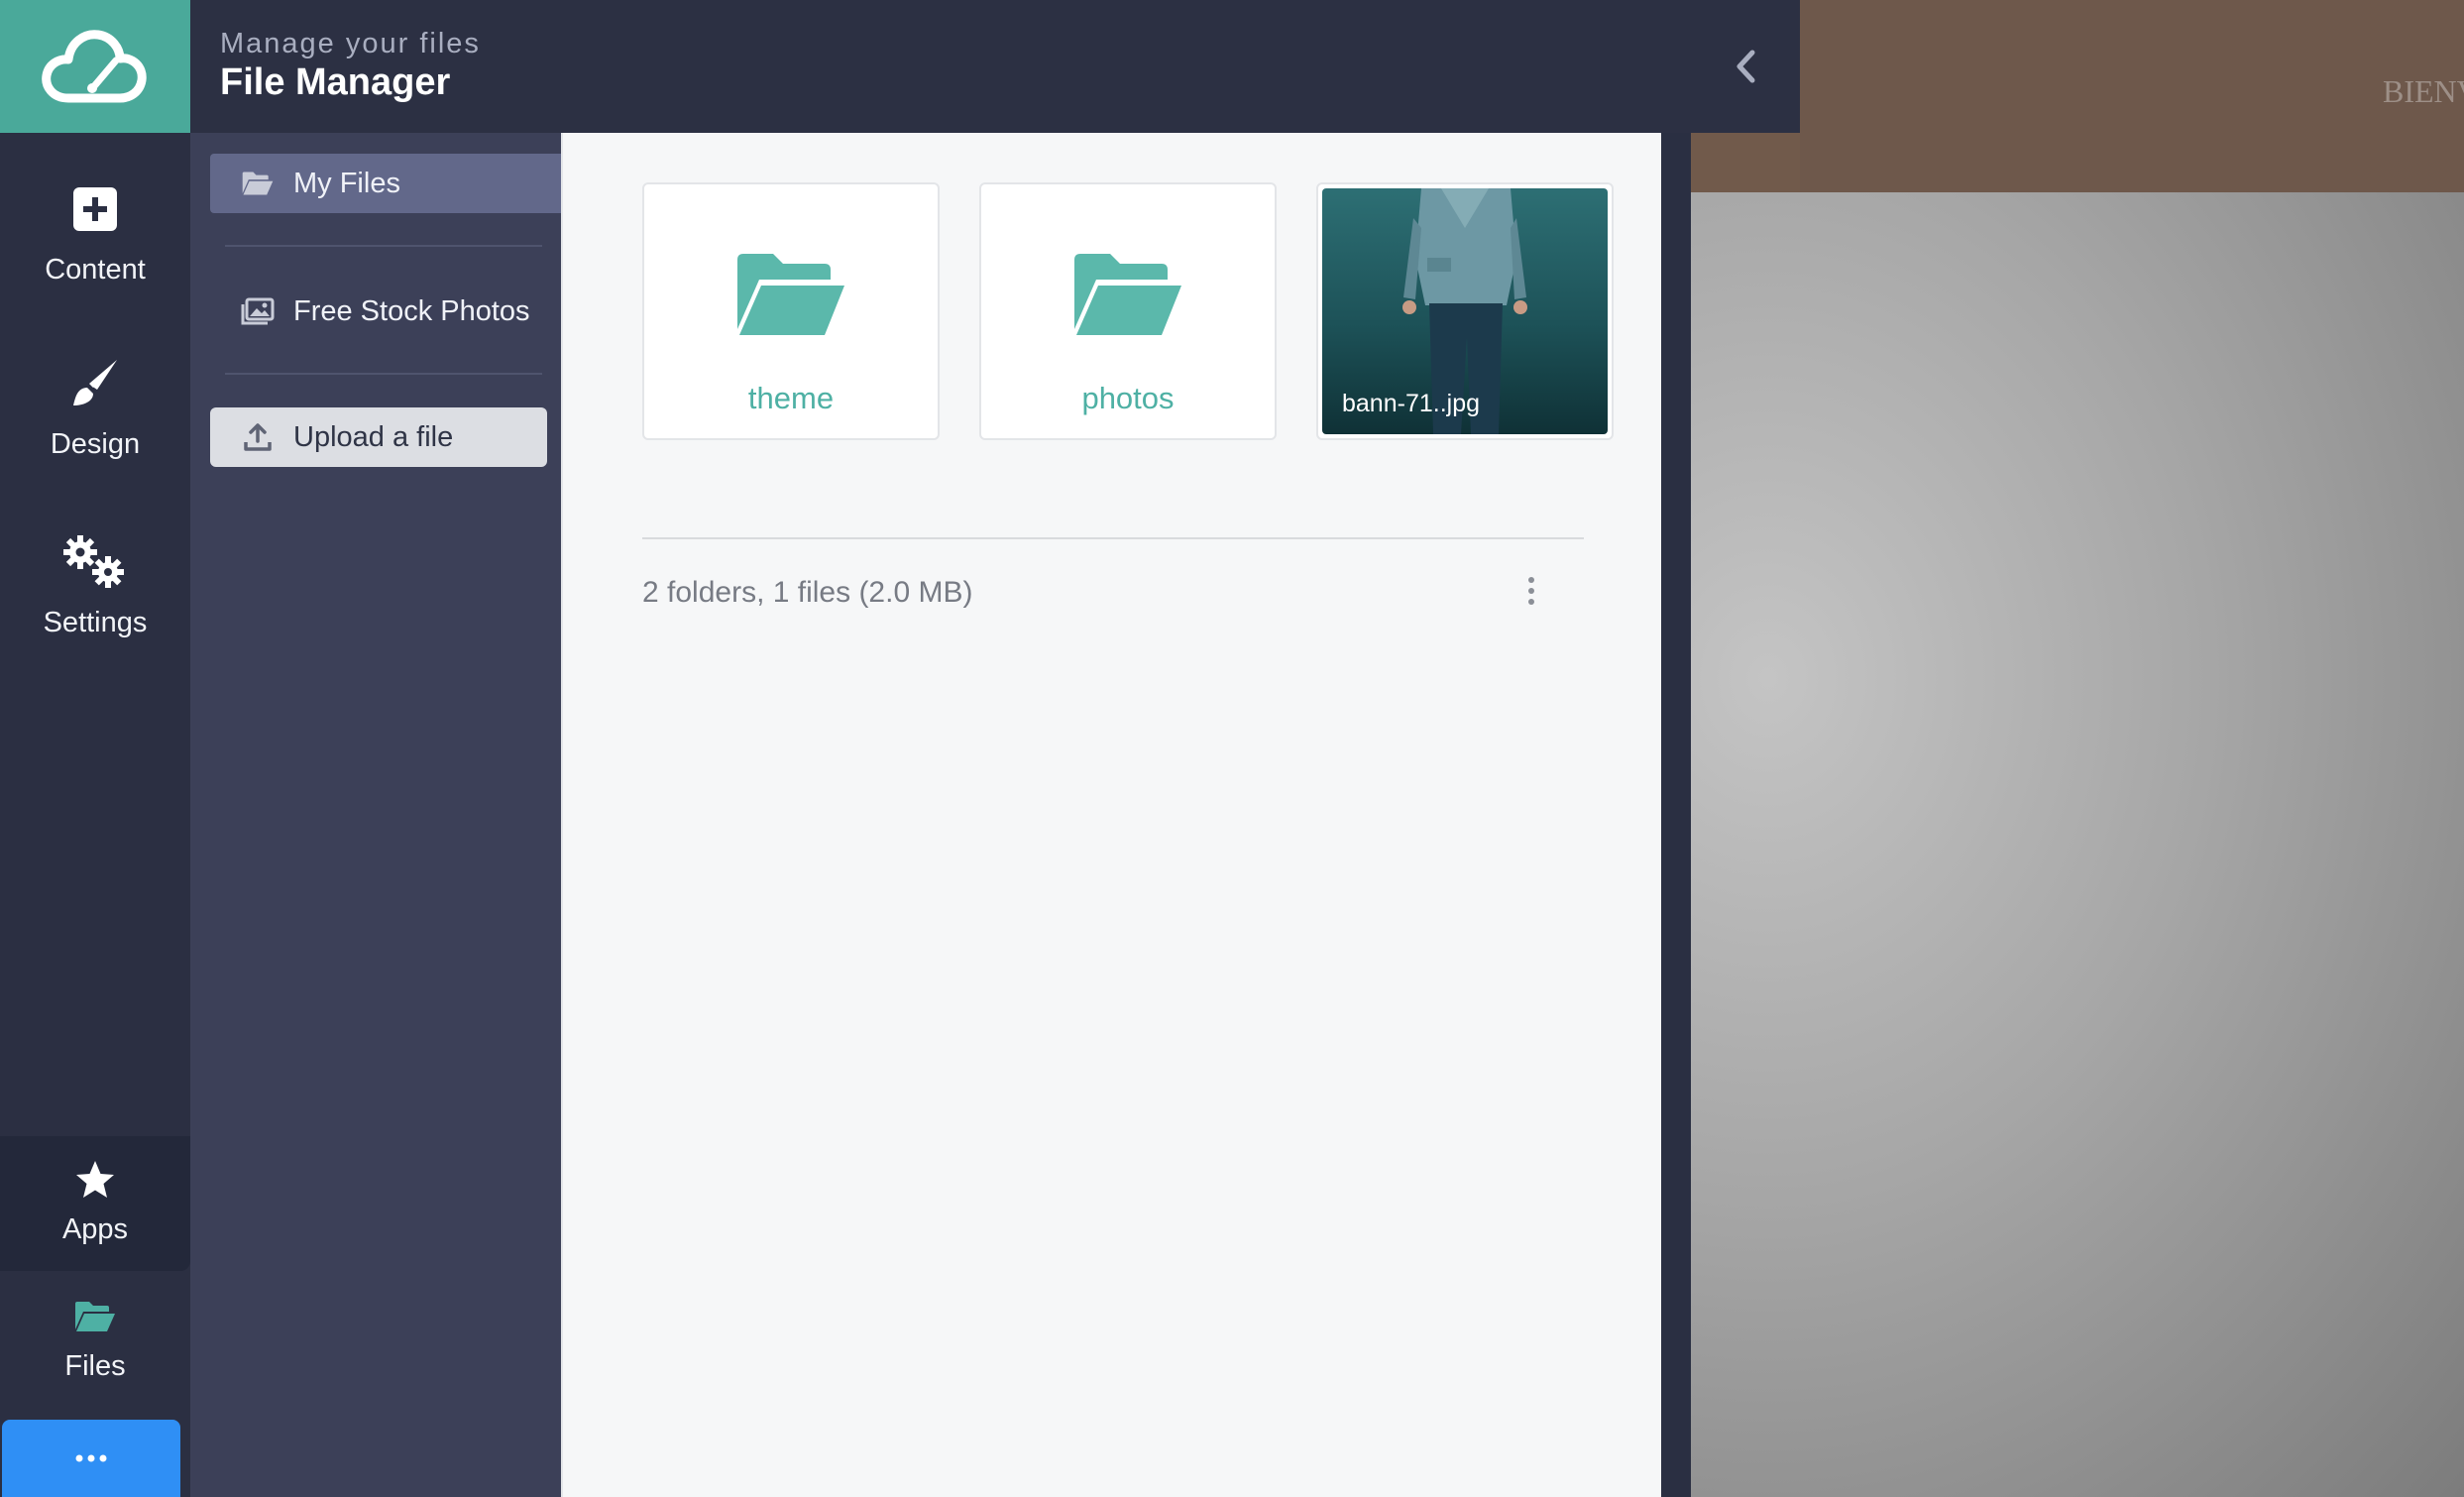  I want to click on rail-item-label: Files, so click(95, 1366).